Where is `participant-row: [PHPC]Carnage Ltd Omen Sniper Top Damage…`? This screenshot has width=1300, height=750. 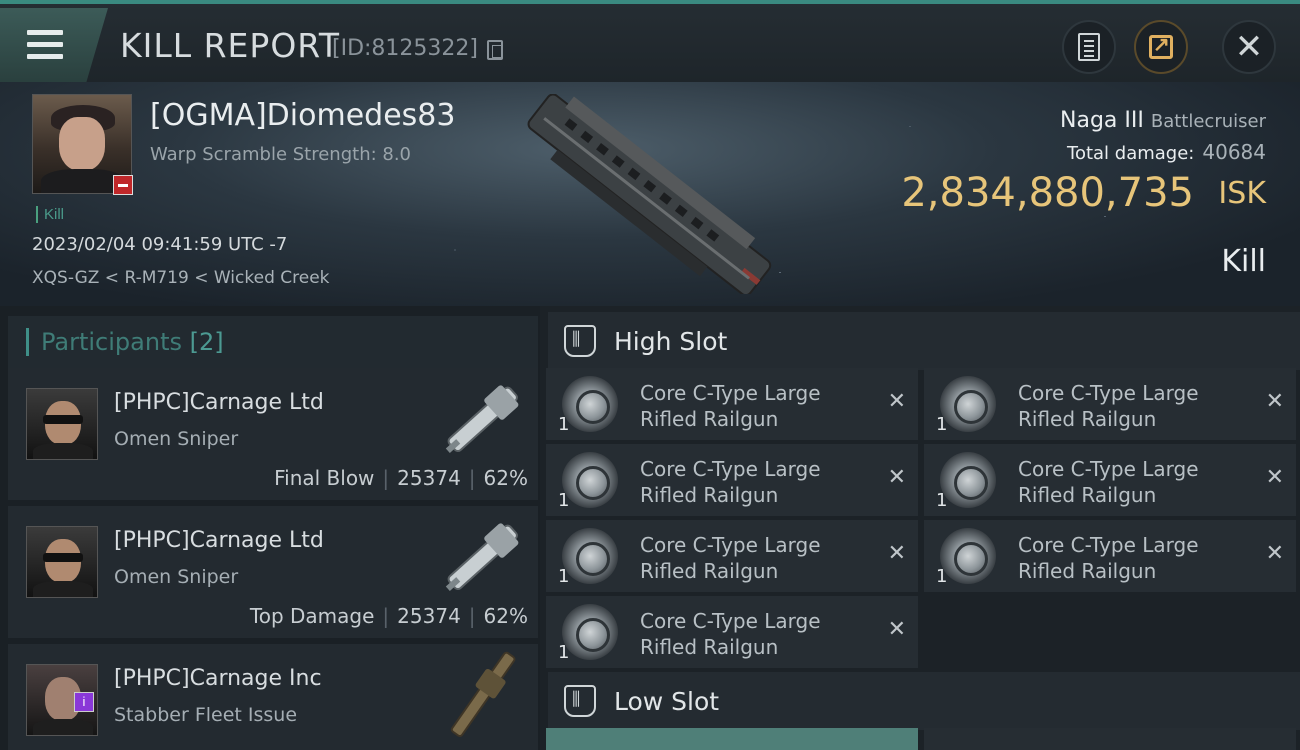
participant-row: [PHPC]Carnage Ltd Omen Sniper Top Damage… is located at coordinates (273, 572).